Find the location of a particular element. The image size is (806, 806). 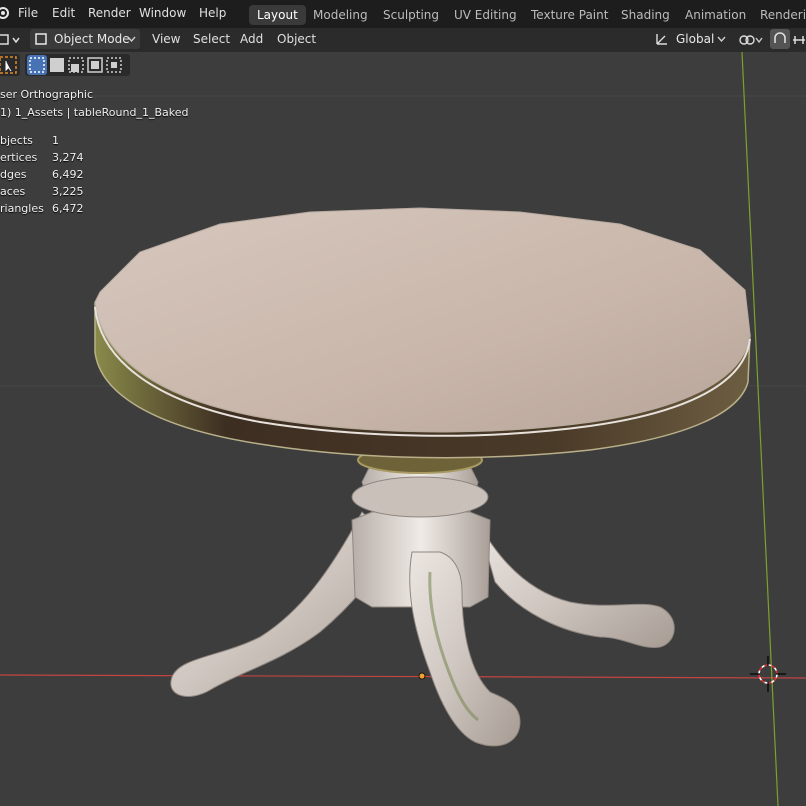

tab-modeling: Modeling is located at coordinates (340, 15).